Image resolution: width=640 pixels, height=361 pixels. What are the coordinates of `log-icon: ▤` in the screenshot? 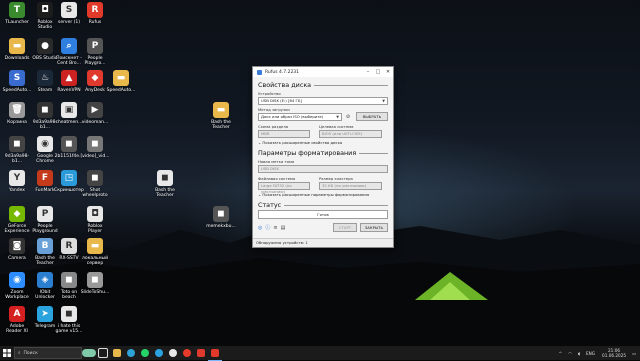 It's located at (283, 228).